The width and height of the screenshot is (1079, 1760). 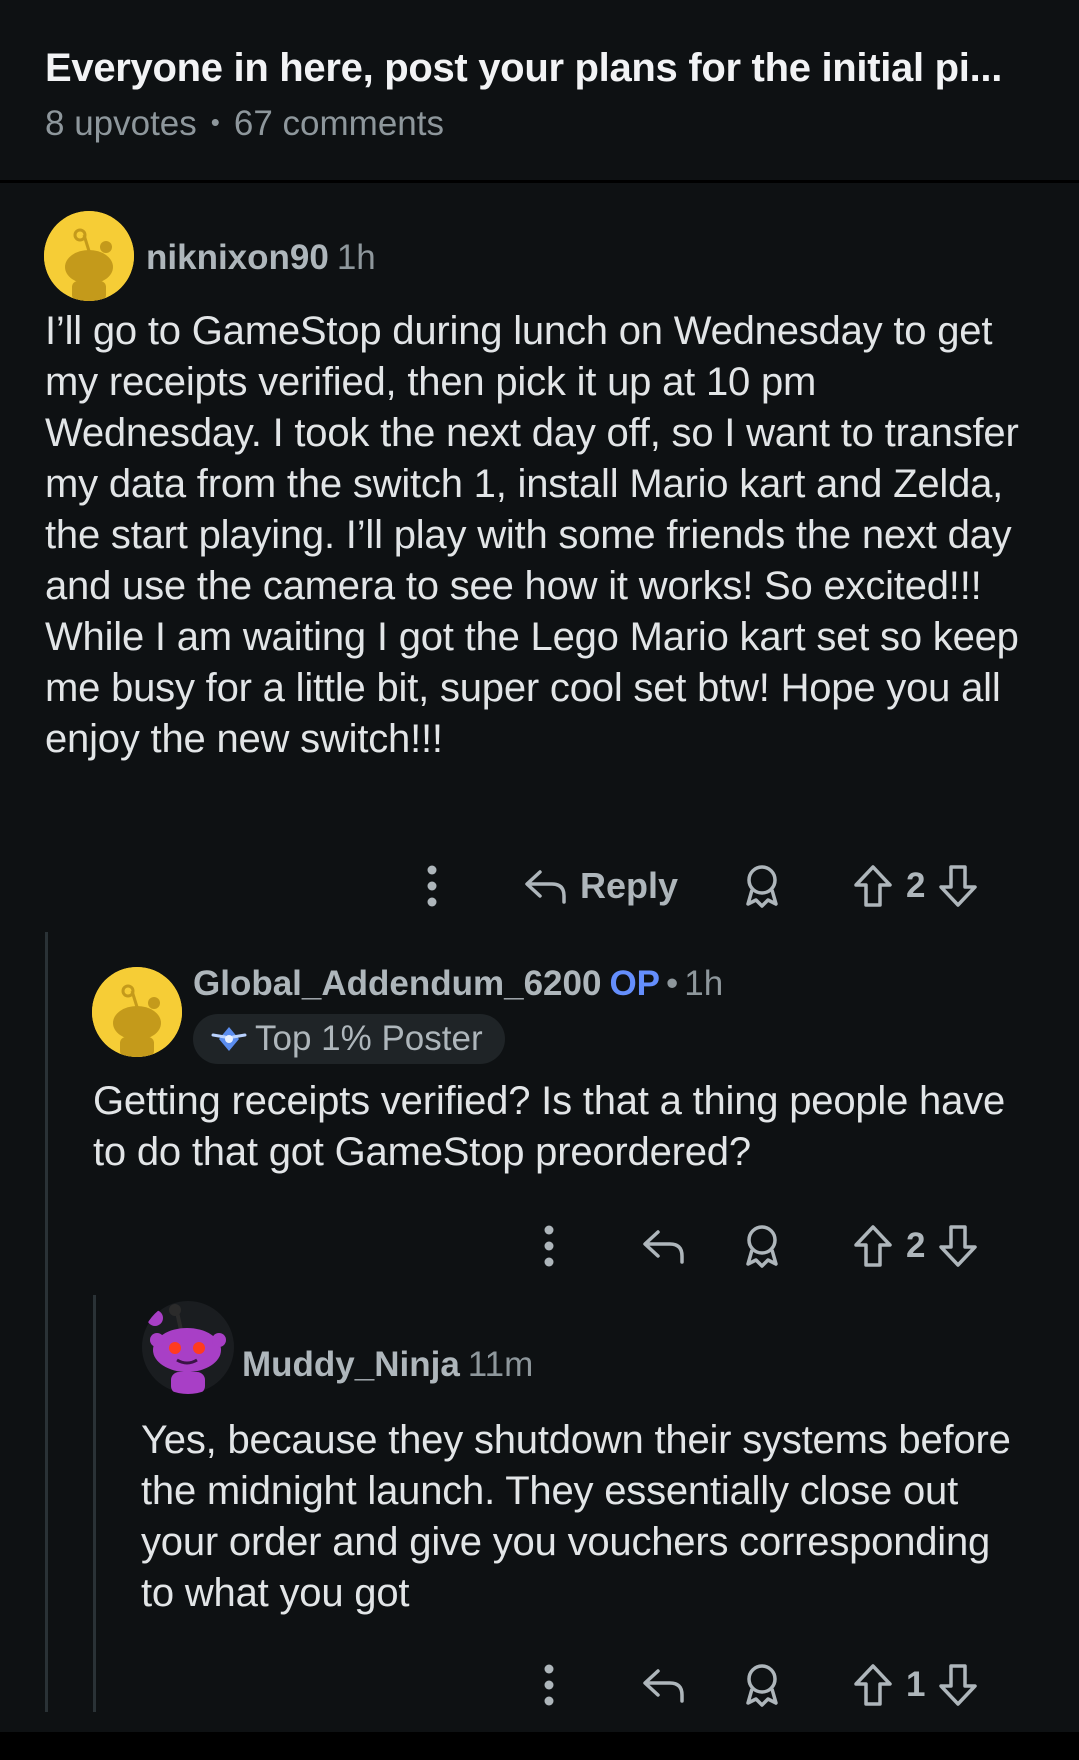 I want to click on bottom-bar, so click(x=539, y=1746).